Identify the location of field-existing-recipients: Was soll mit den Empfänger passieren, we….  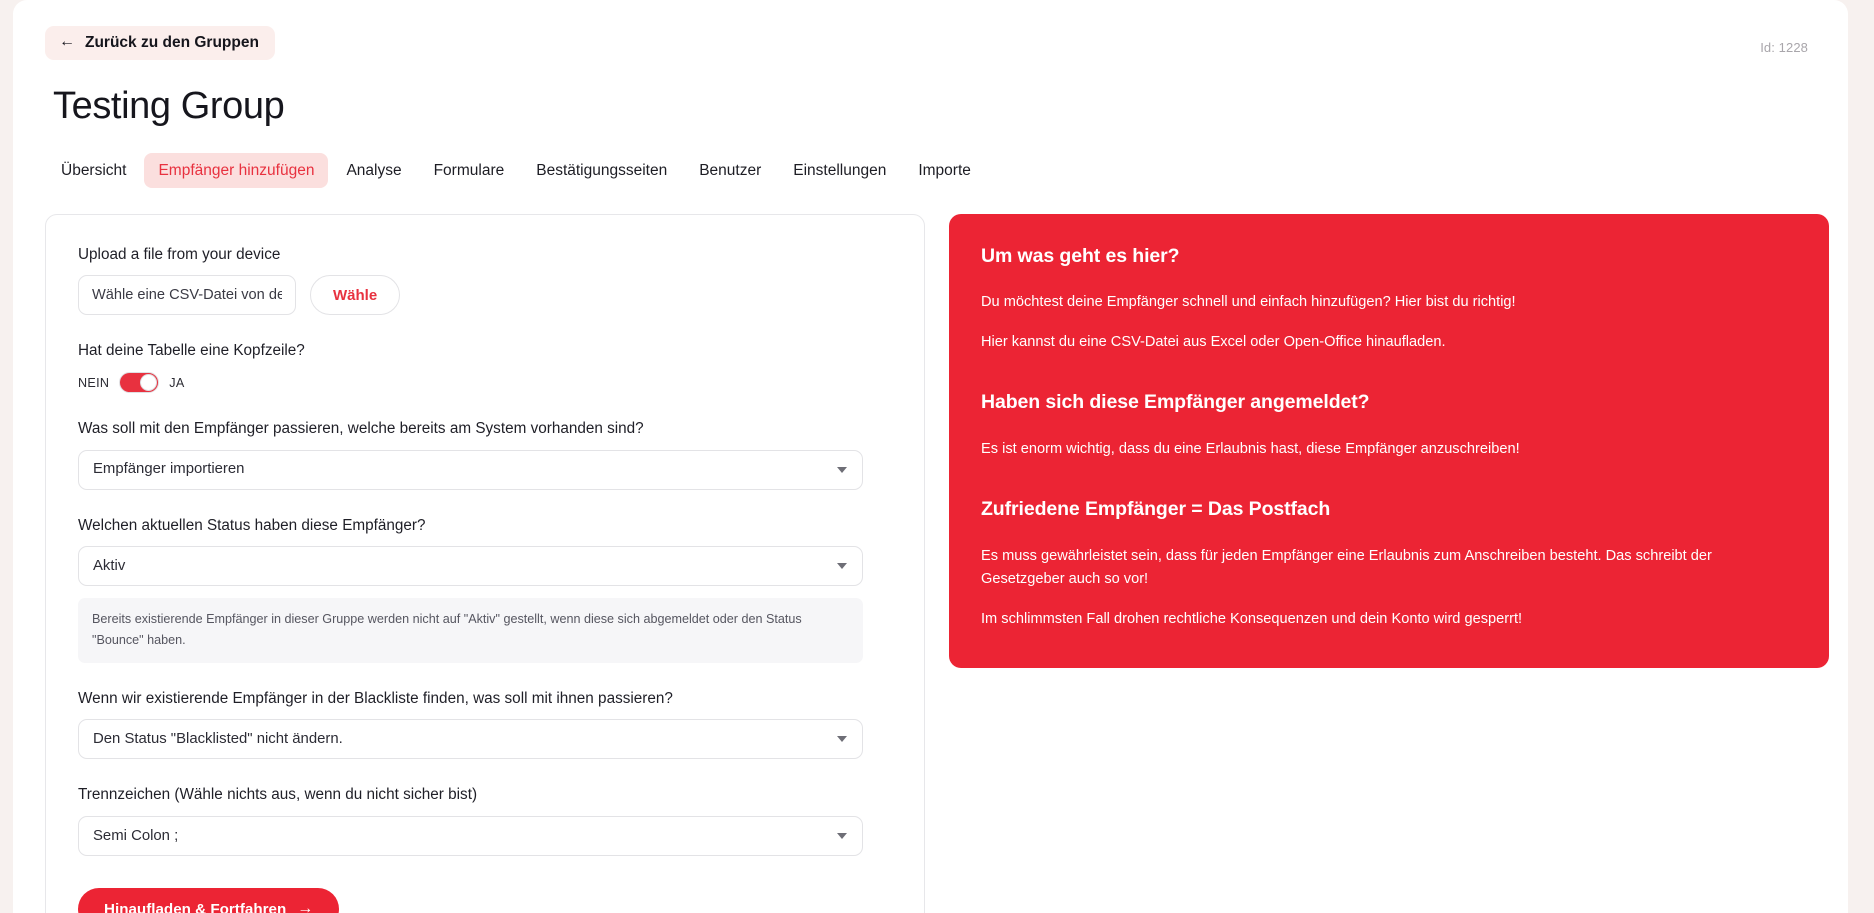
(485, 454).